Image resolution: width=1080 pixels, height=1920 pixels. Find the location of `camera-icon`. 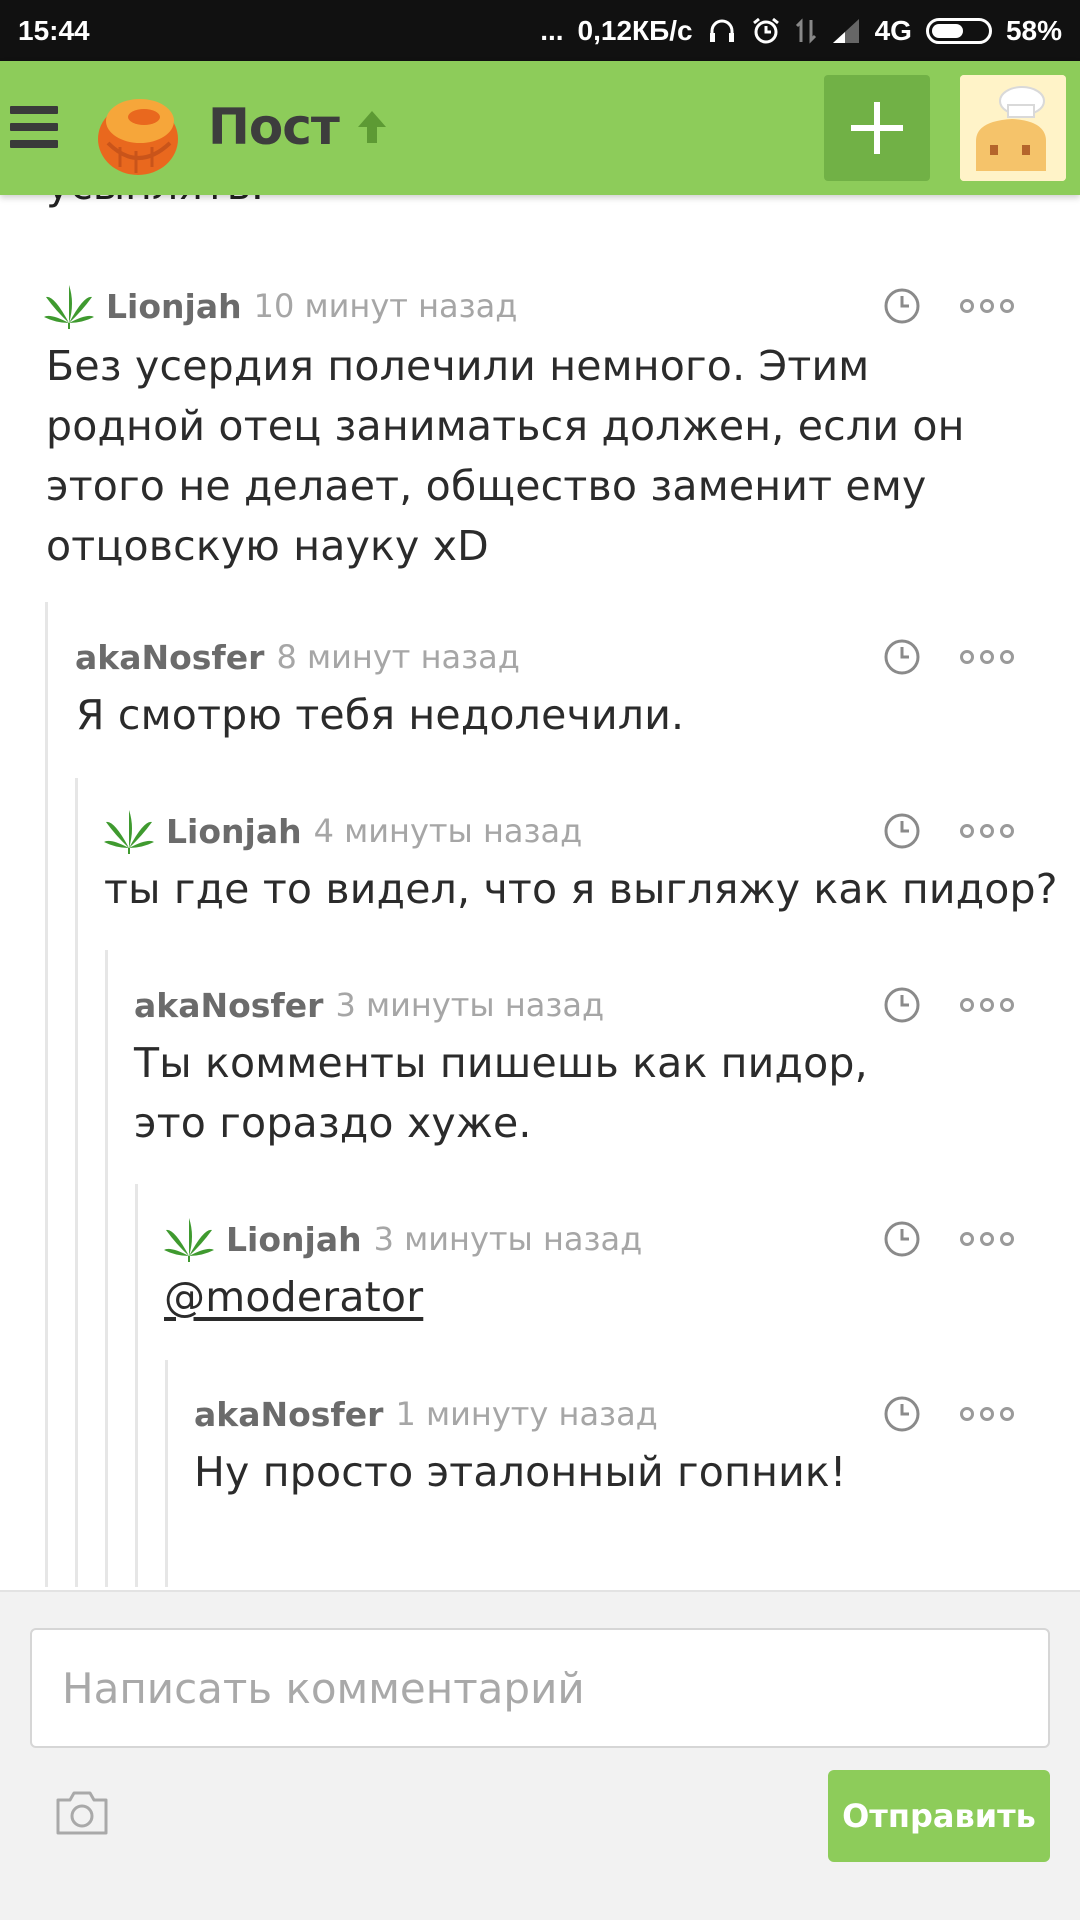

camera-icon is located at coordinates (82, 1813).